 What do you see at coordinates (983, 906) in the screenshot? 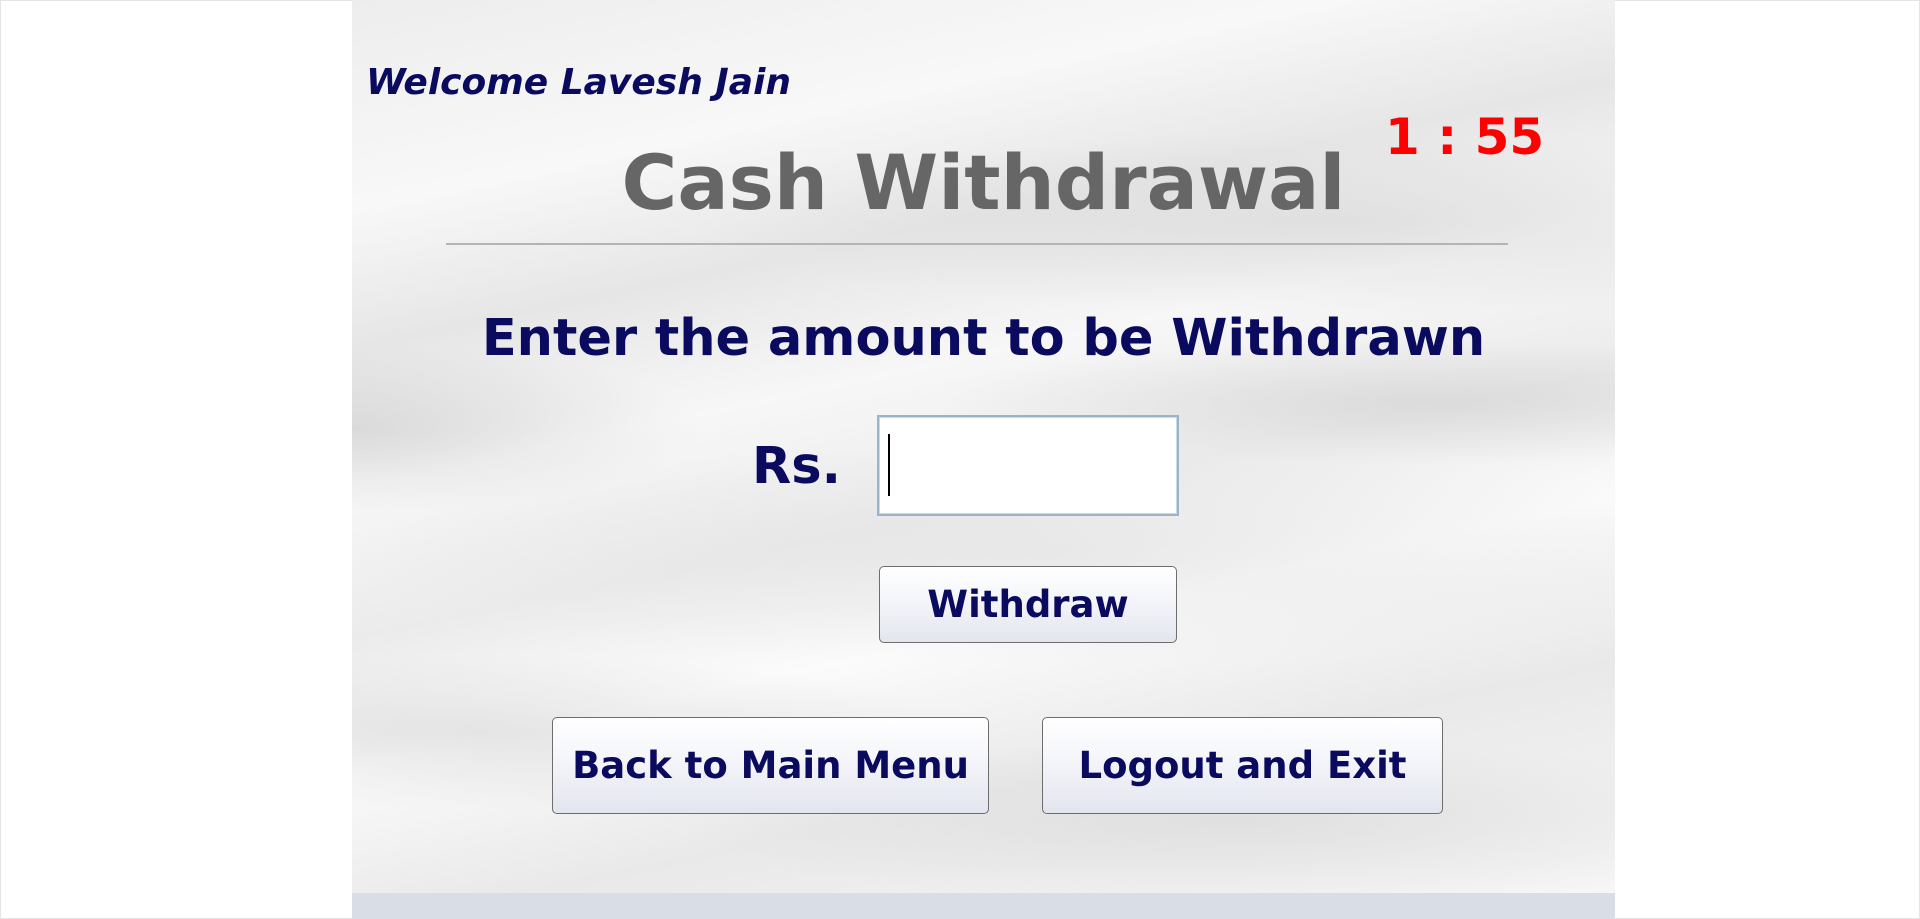
I see `panel-footer-strip` at bounding box center [983, 906].